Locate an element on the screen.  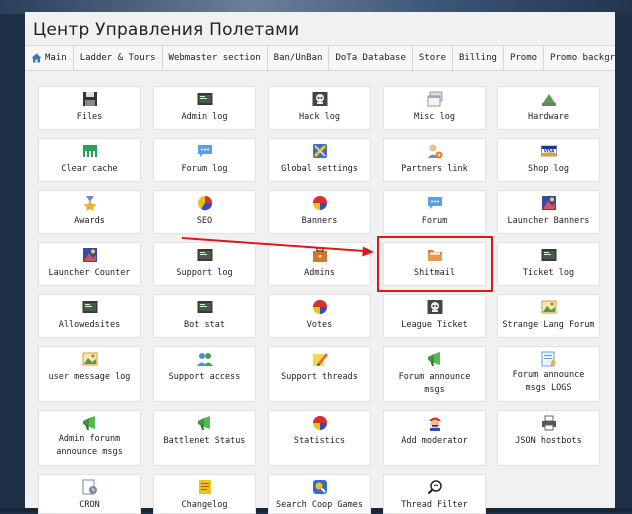
tile-label: CRON is located at coordinates (89, 505).